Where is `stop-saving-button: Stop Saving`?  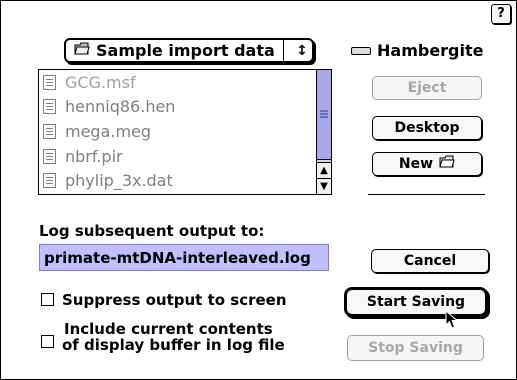 stop-saving-button: Stop Saving is located at coordinates (415, 348).